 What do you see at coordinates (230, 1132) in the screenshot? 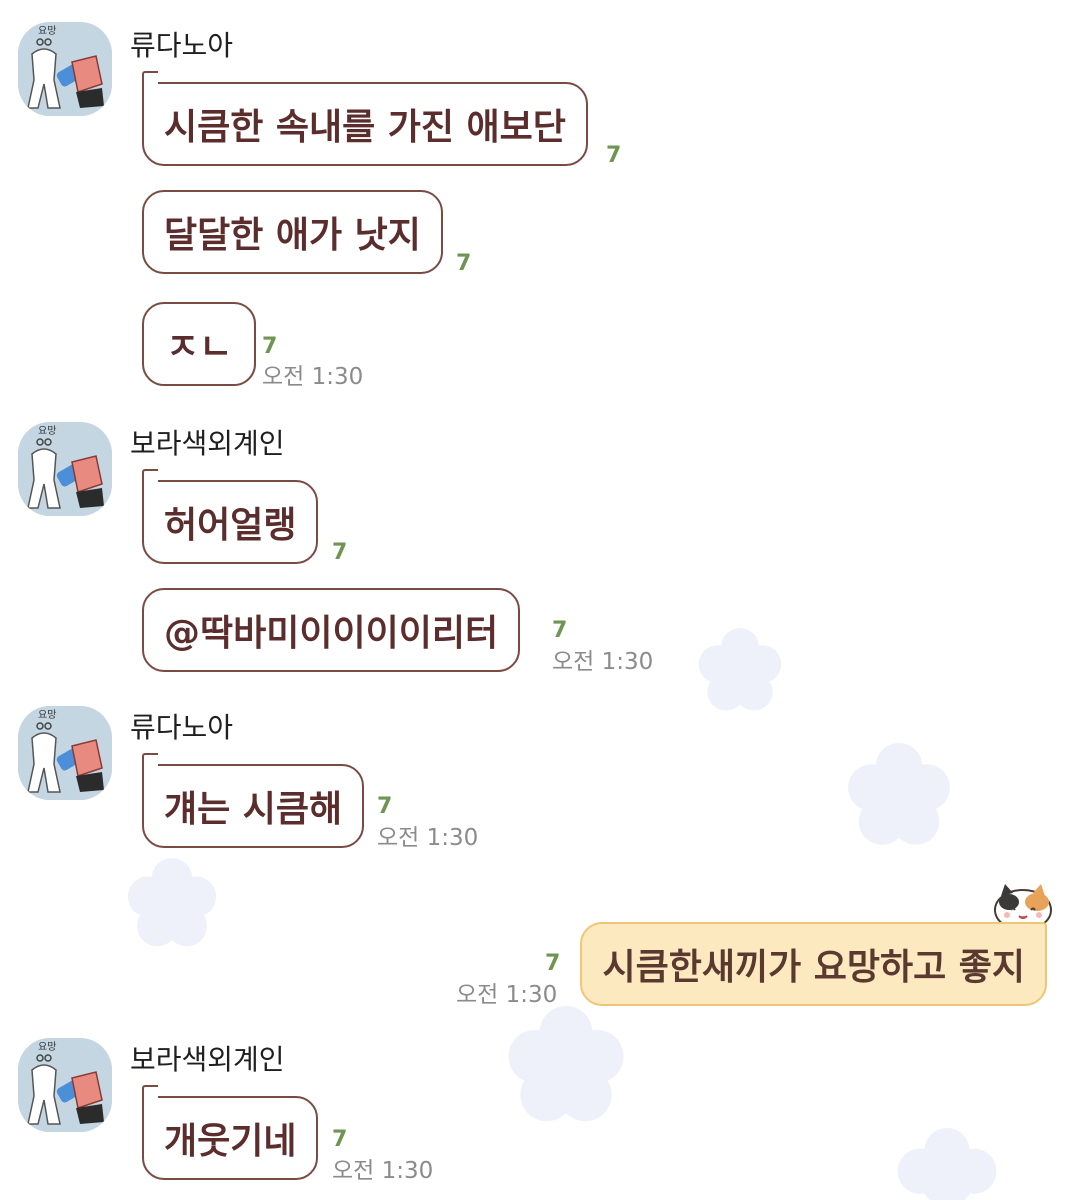
I see `message-bubble: 개웃기네` at bounding box center [230, 1132].